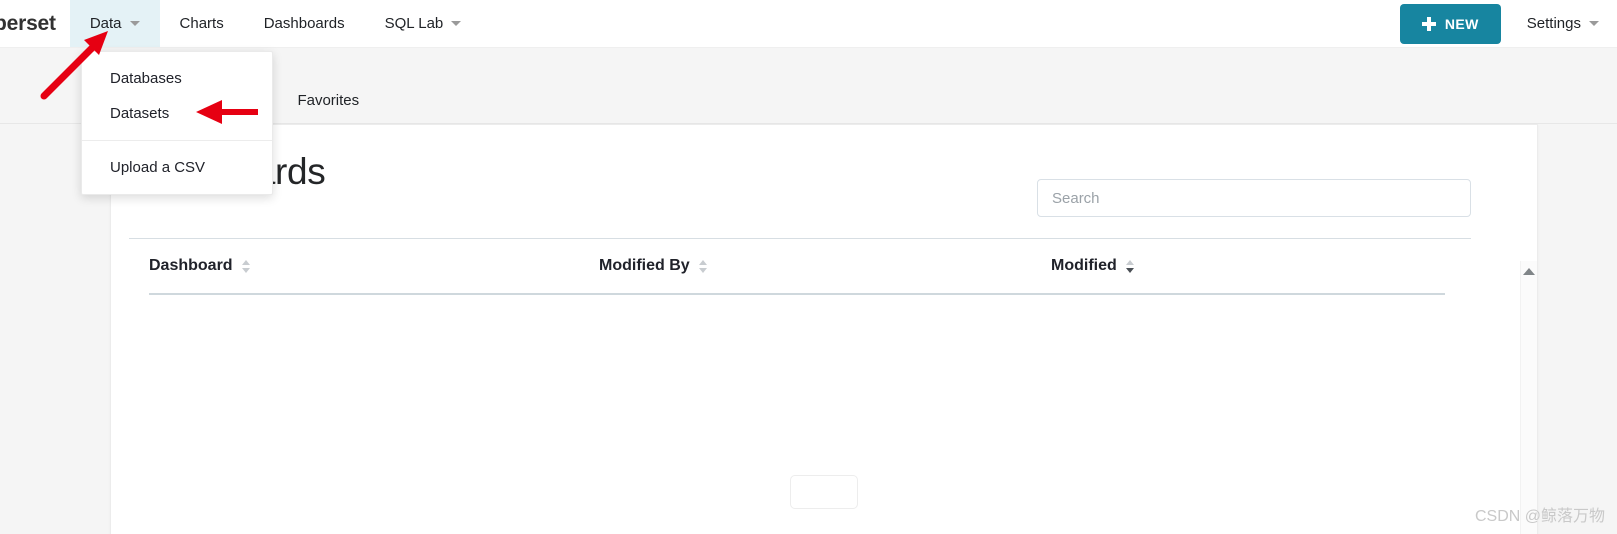 The height and width of the screenshot is (534, 1617). I want to click on nav-item-charts: Charts, so click(202, 23).